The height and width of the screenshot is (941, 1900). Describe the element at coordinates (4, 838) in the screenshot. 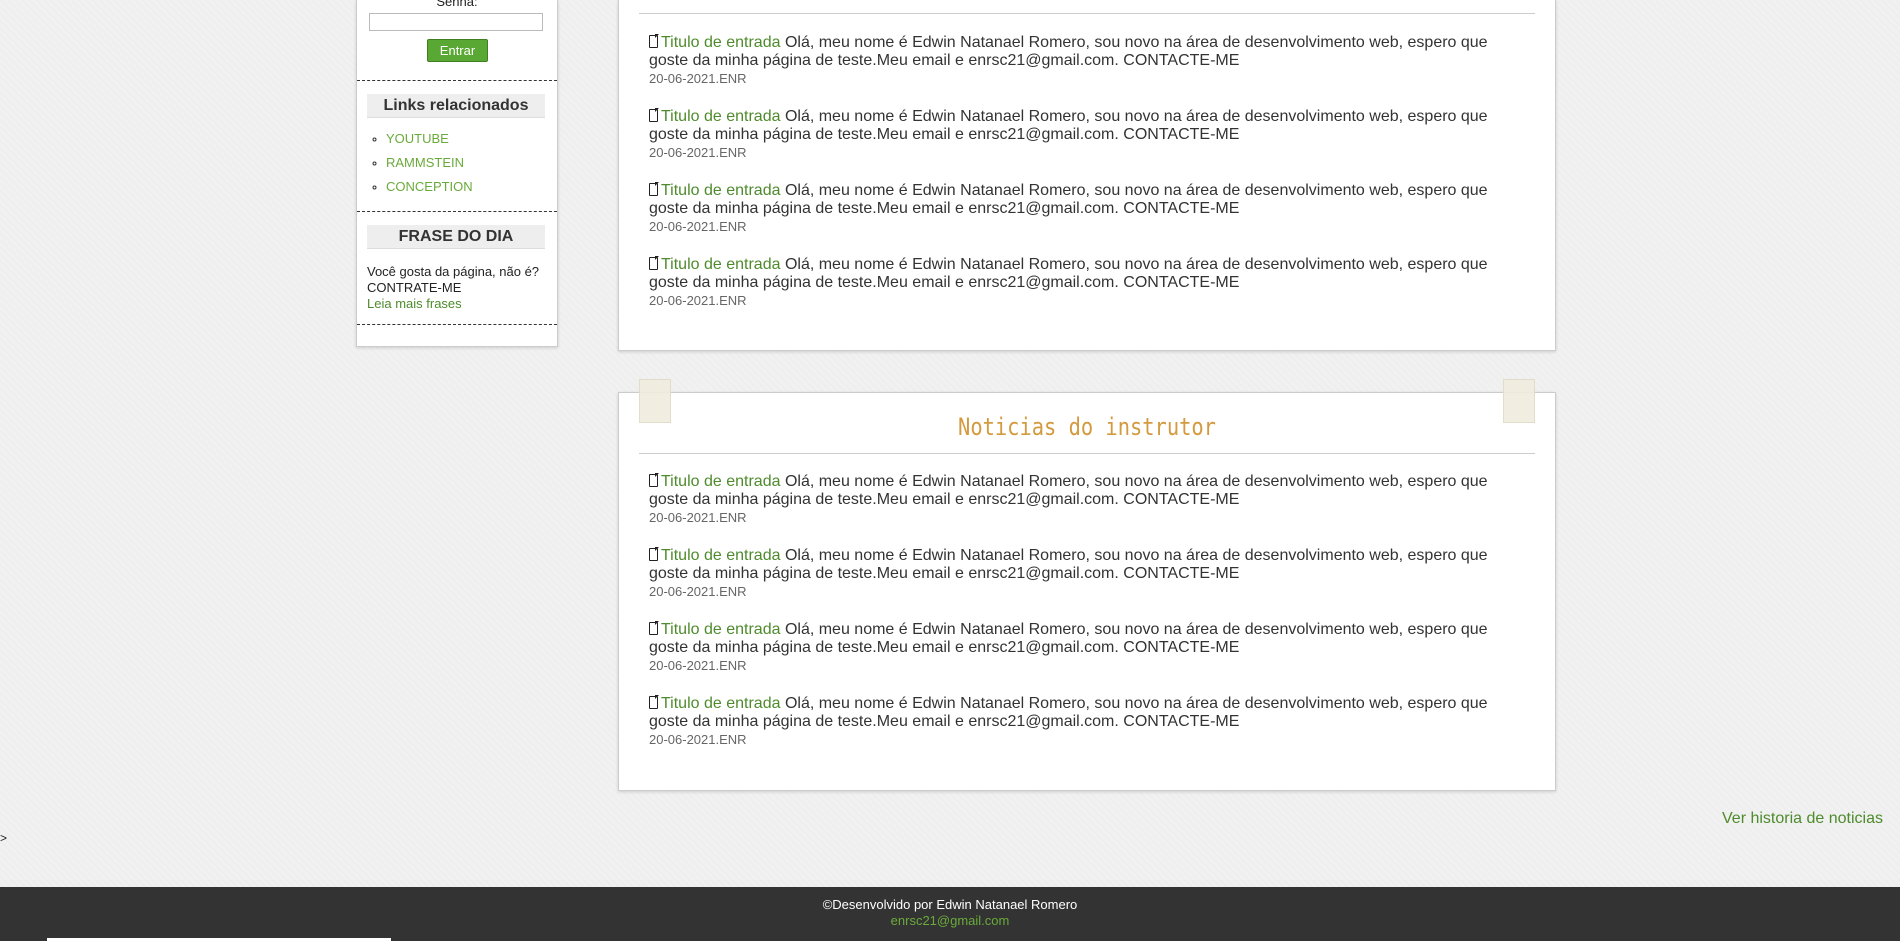

I see `stray-text: >` at that location.